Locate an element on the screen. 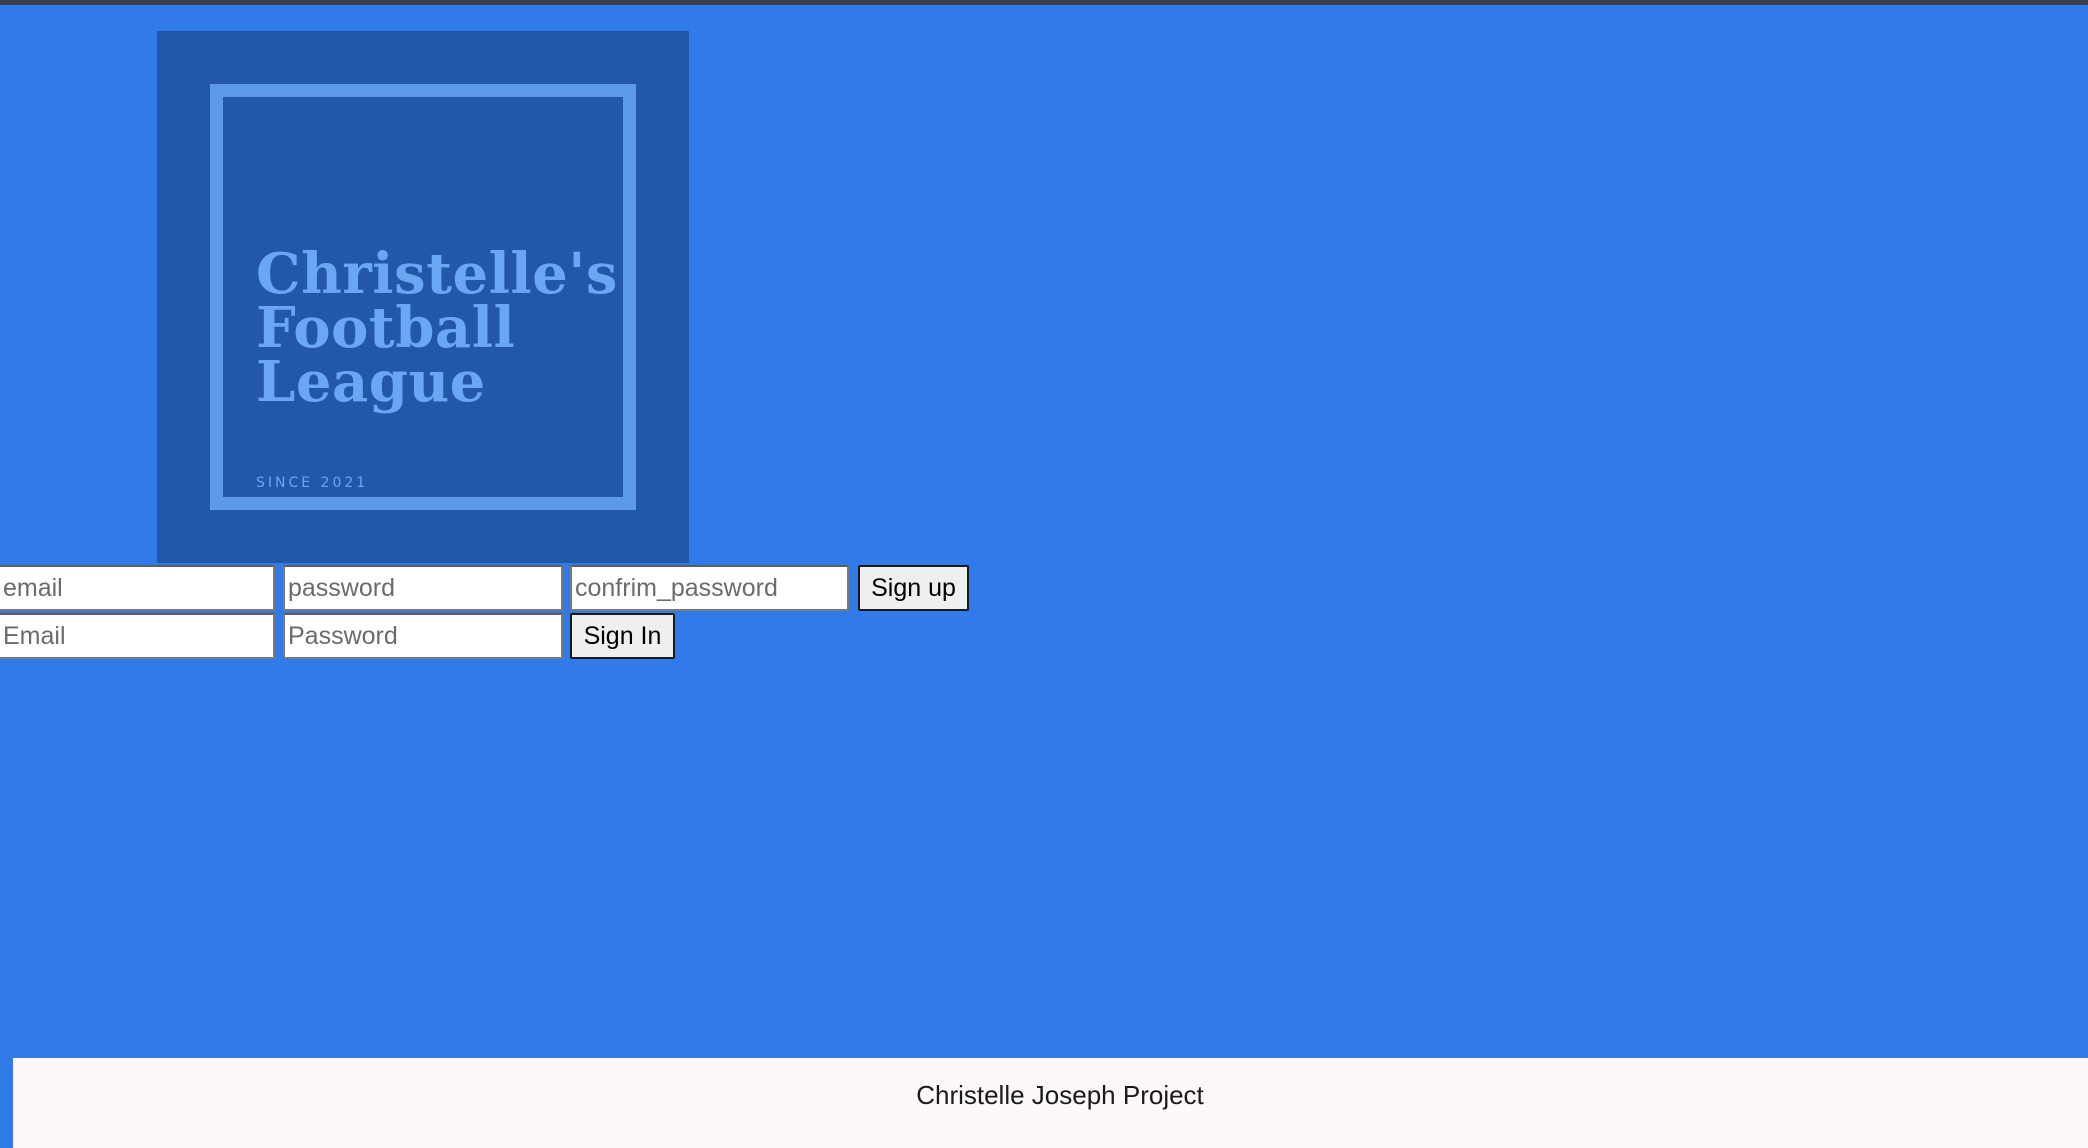  signin-password-input is located at coordinates (423, 636).